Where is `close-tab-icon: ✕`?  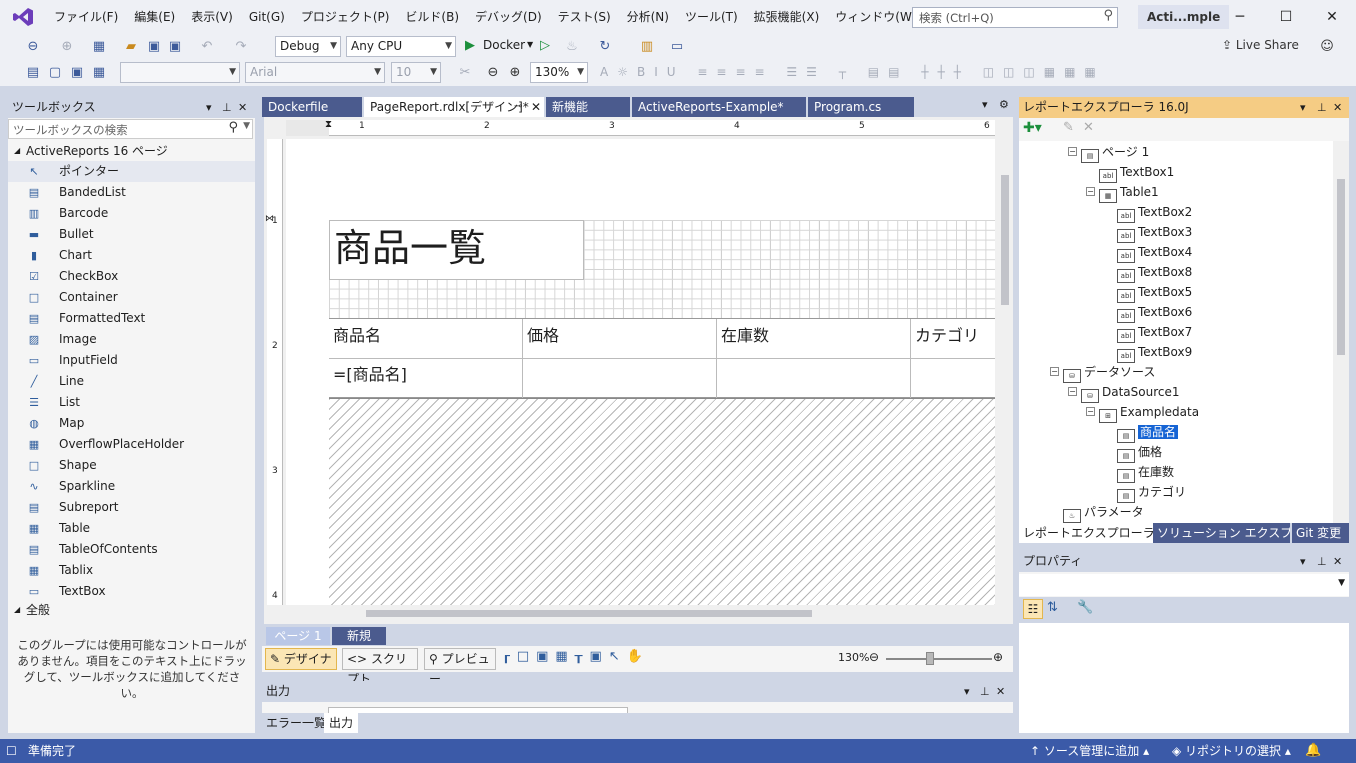
close-tab-icon: ✕ is located at coordinates (536, 107).